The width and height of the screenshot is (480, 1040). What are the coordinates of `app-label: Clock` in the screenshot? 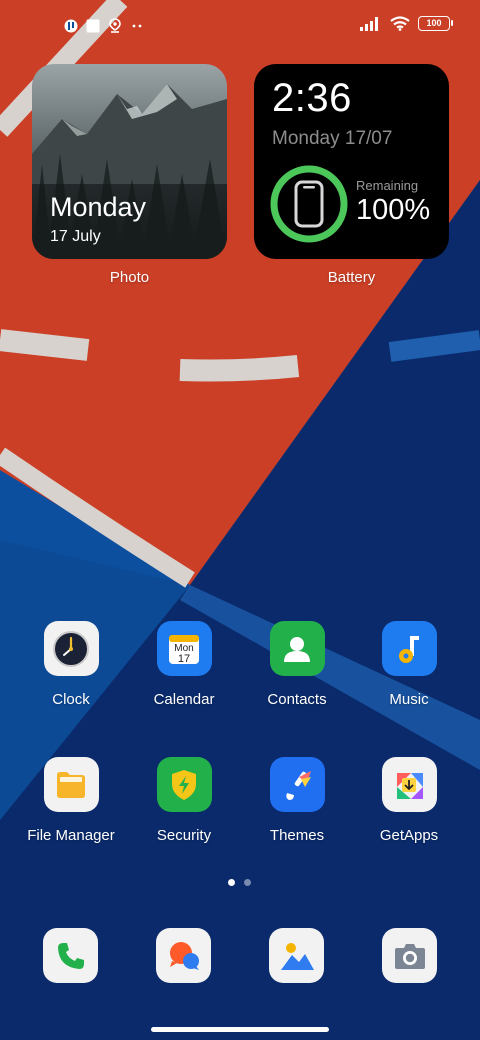 It's located at (71, 699).